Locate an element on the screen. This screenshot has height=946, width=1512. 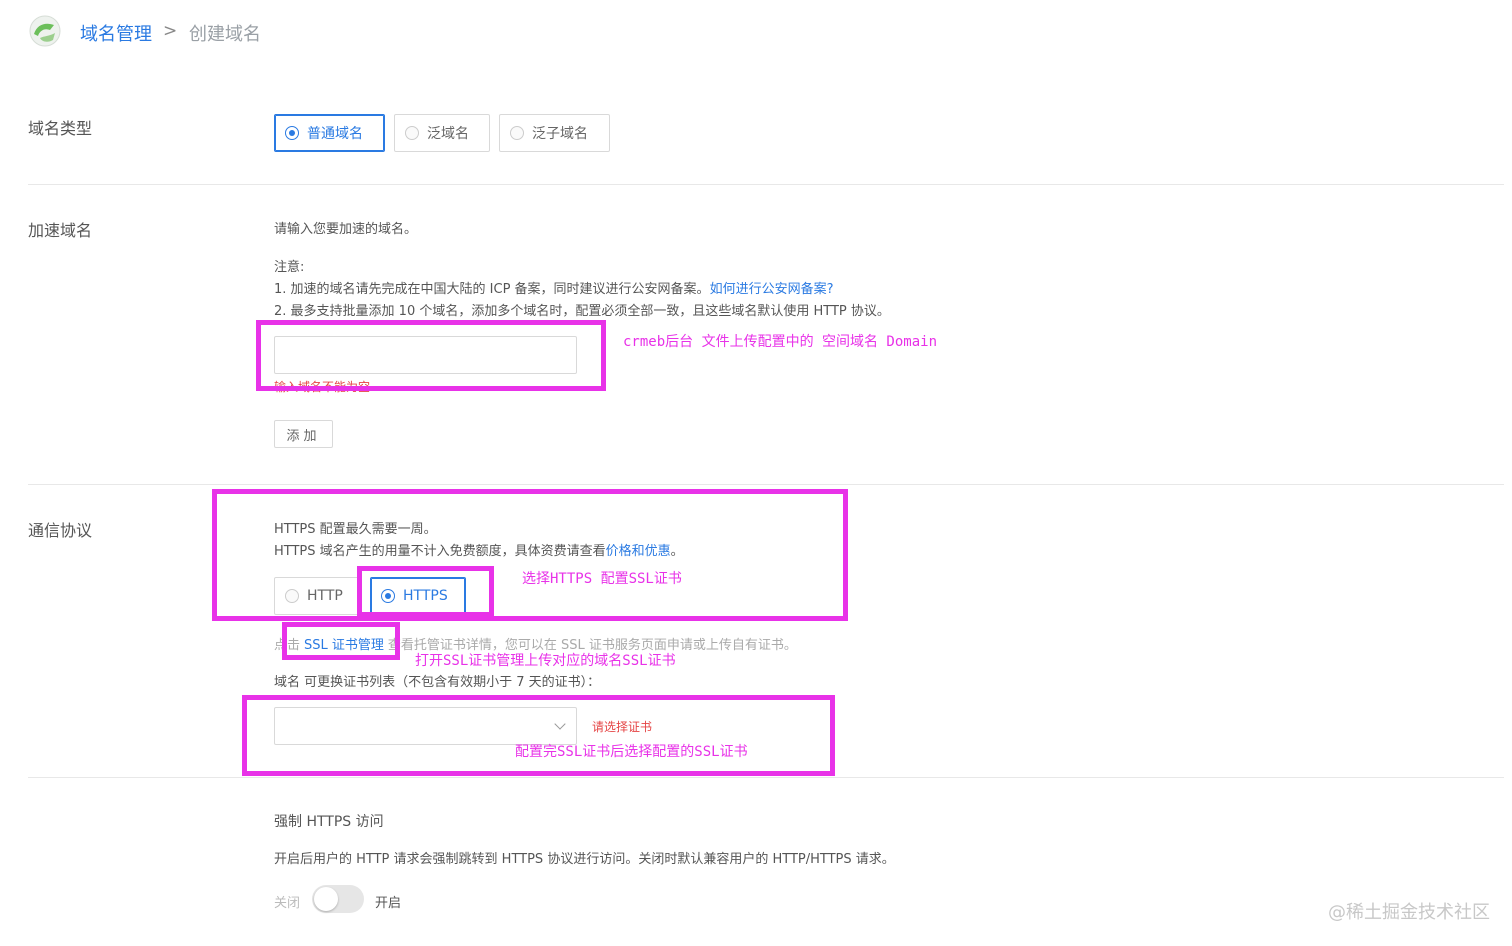
radio-wildcard-subdomain-label: 泛子域名 is located at coordinates (560, 134).